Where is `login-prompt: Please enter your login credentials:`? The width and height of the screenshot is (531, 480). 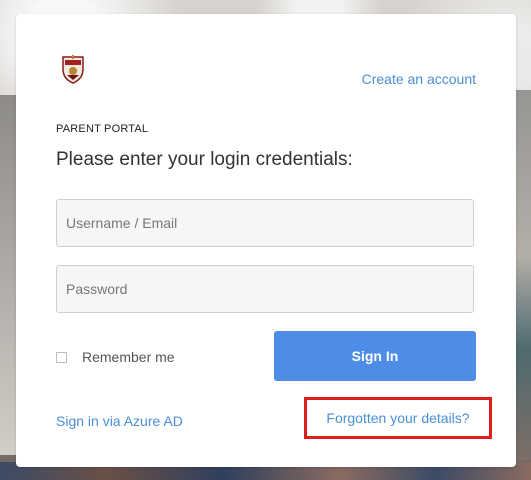 login-prompt: Please enter your login credentials: is located at coordinates (204, 159).